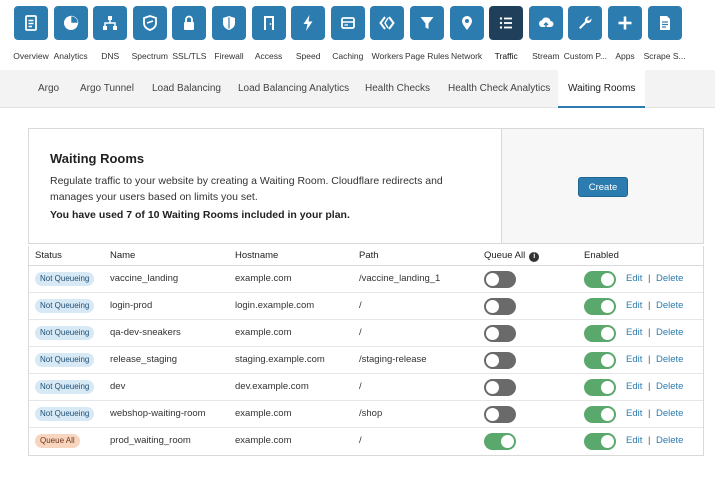 The height and width of the screenshot is (484, 715). What do you see at coordinates (280, 359) in the screenshot?
I see `room-hostname: staging.example.com` at bounding box center [280, 359].